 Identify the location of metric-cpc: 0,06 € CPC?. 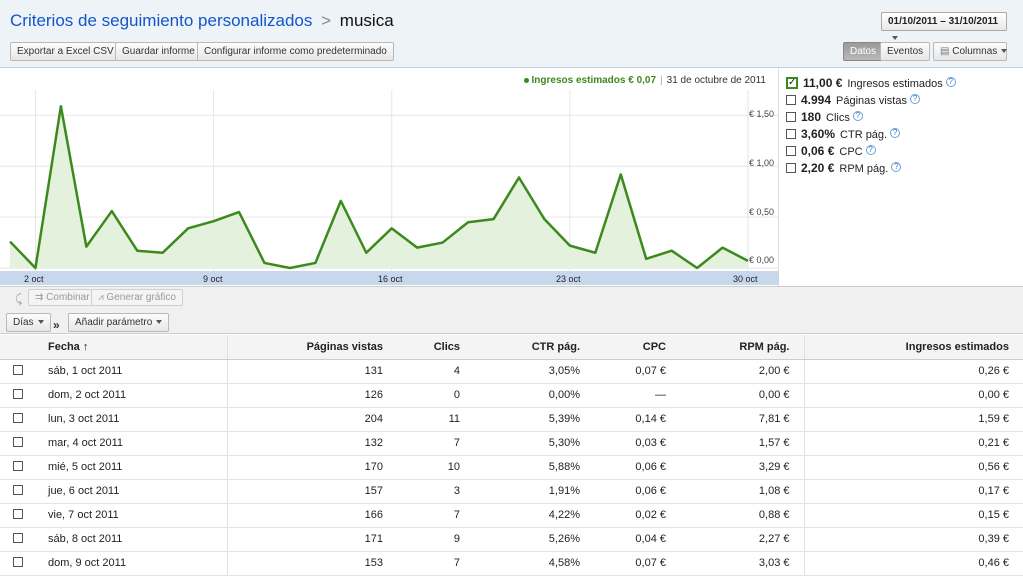
(903, 151).